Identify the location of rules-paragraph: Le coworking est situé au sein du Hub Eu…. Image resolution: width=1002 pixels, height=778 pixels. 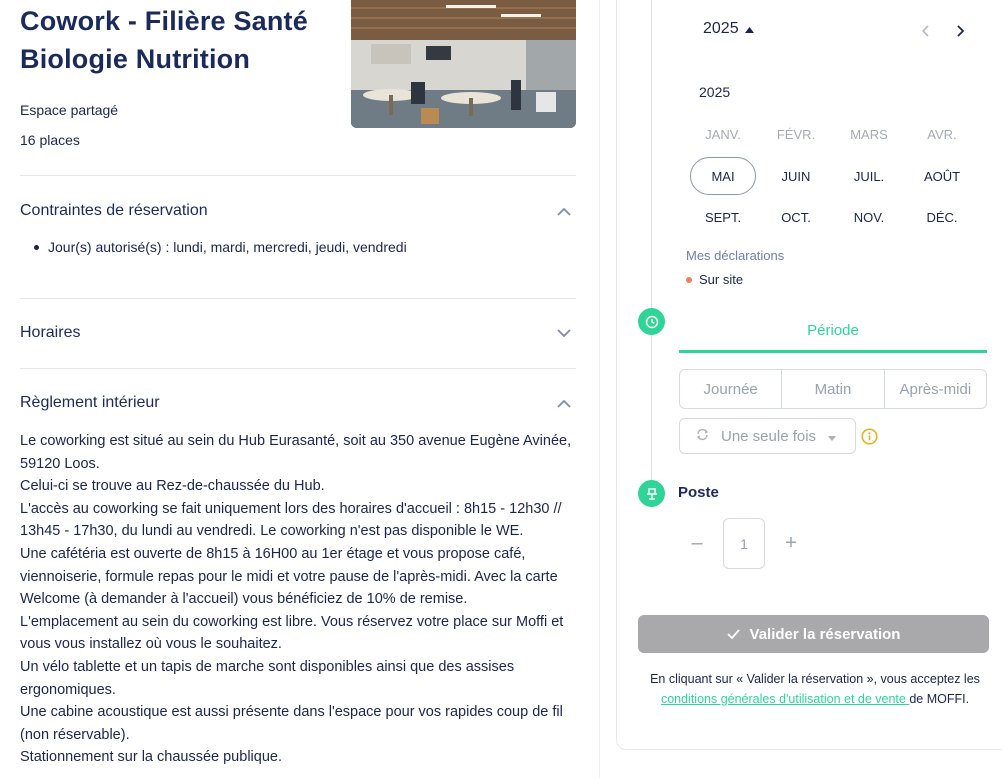
(296, 452).